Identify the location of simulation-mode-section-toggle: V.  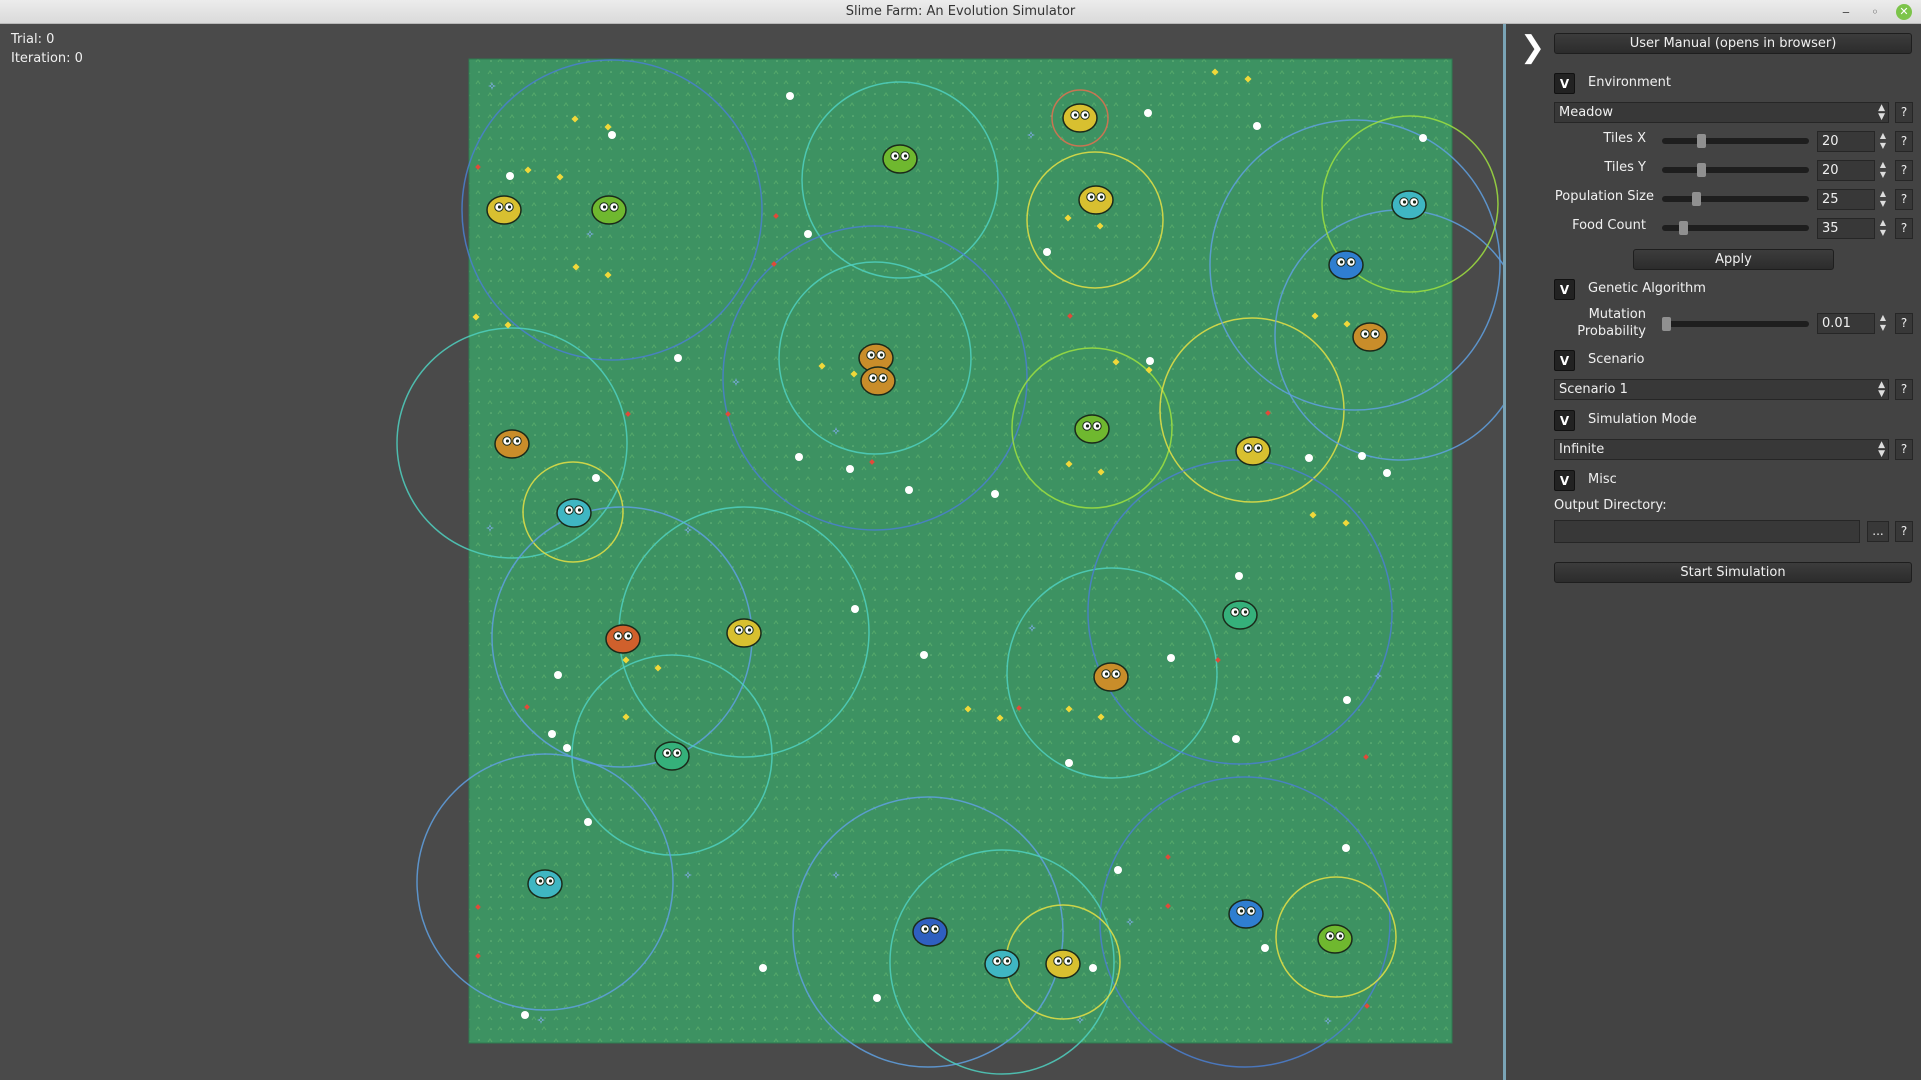
(1564, 420).